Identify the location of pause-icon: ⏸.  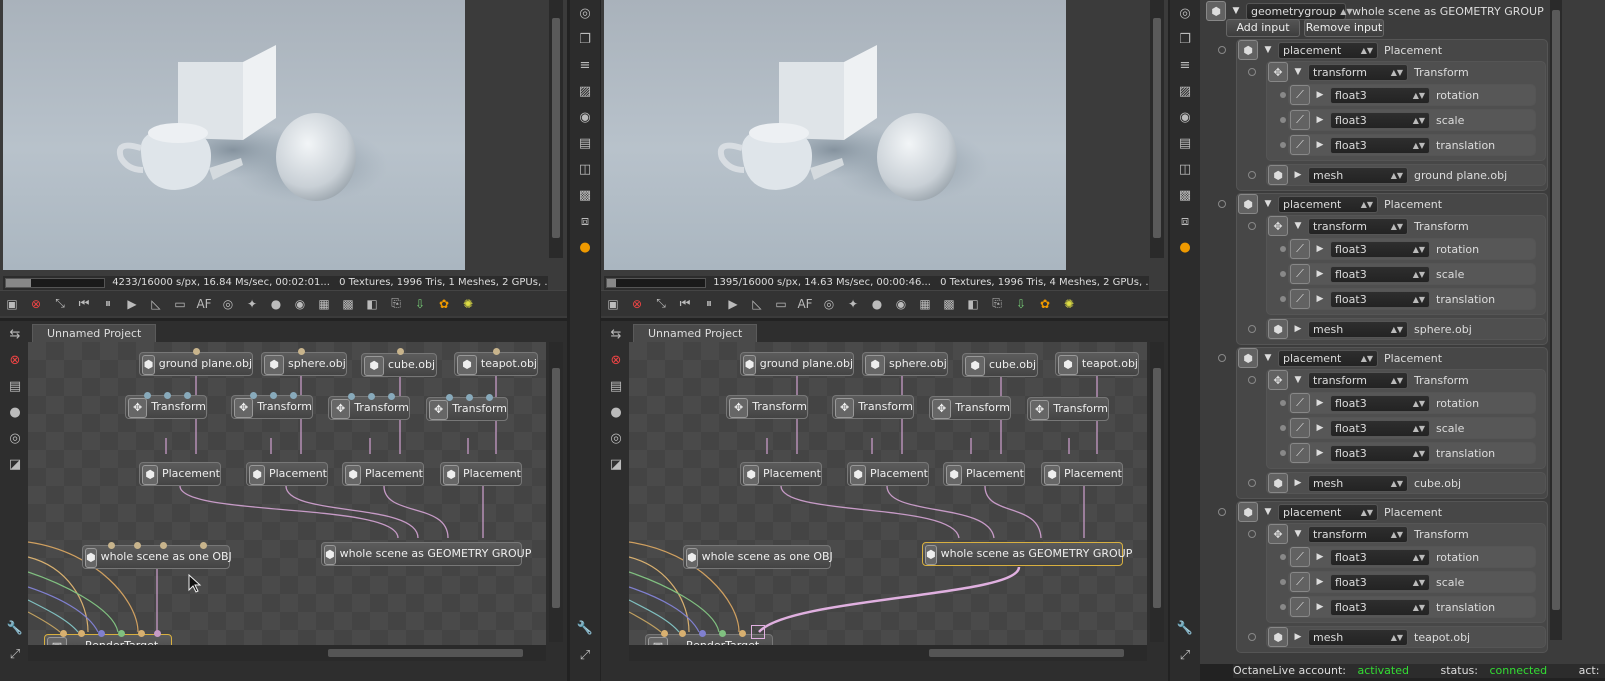
(709, 304).